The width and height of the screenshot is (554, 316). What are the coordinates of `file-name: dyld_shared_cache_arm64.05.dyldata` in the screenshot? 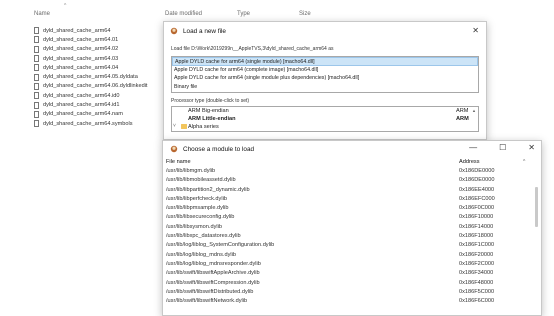 It's located at (90, 77).